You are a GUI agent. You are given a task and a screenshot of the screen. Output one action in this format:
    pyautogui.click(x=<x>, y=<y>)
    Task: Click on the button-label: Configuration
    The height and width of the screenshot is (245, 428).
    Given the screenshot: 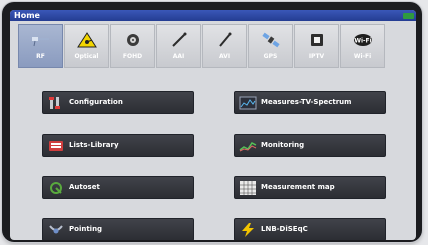 What is the action you would take?
    pyautogui.click(x=96, y=102)
    